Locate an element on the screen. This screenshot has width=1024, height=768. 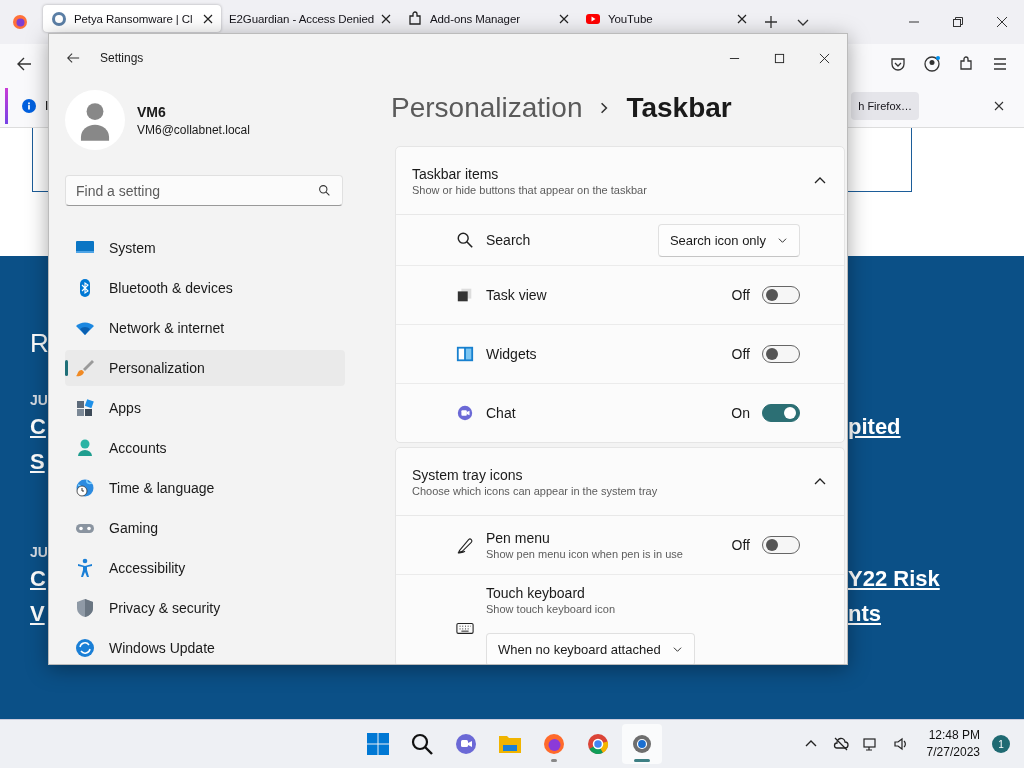
browser-tab: YouTube is located at coordinates (666, 18).